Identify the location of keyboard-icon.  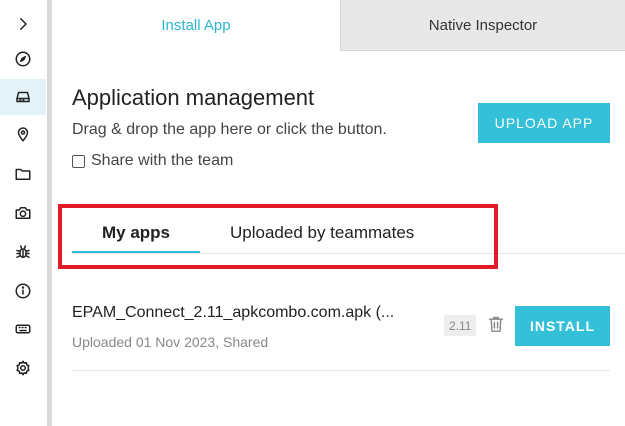
(23, 329).